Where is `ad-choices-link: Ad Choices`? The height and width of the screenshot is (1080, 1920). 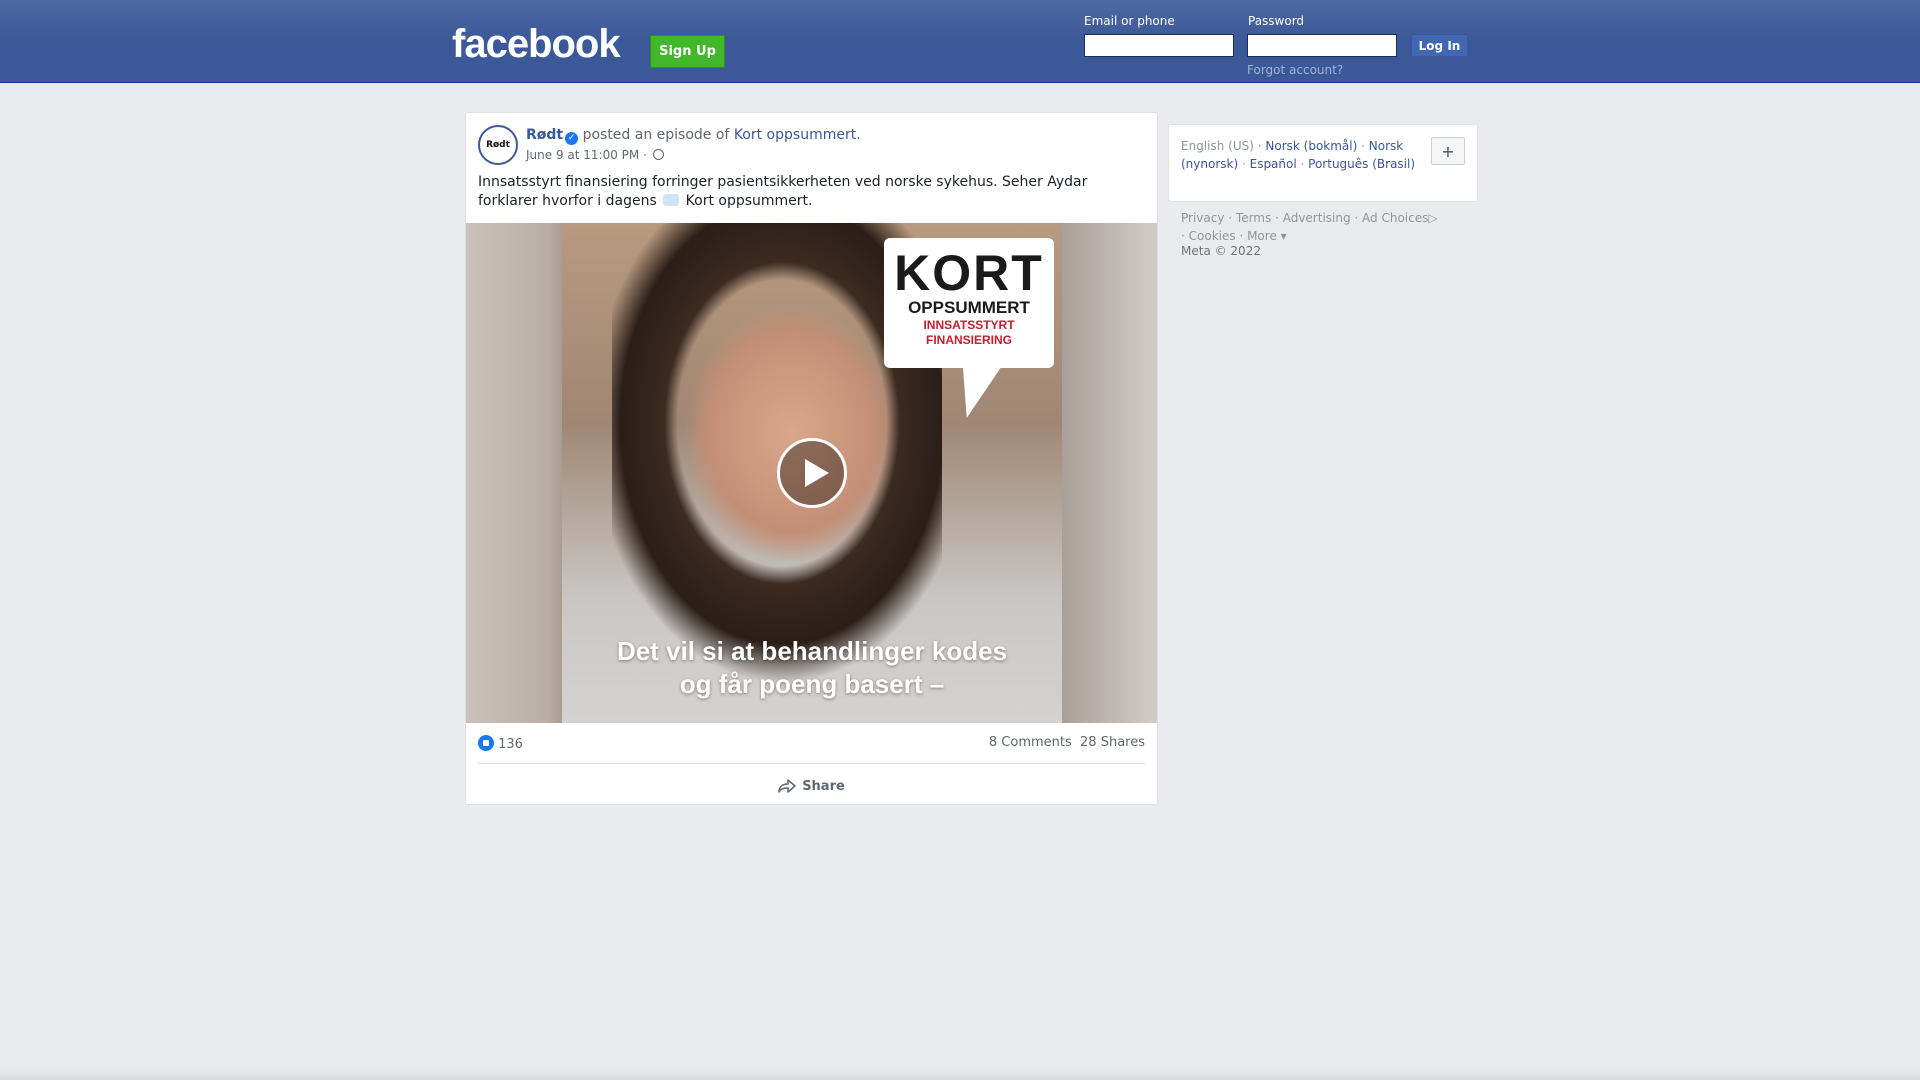 ad-choices-link: Ad Choices is located at coordinates (1395, 218).